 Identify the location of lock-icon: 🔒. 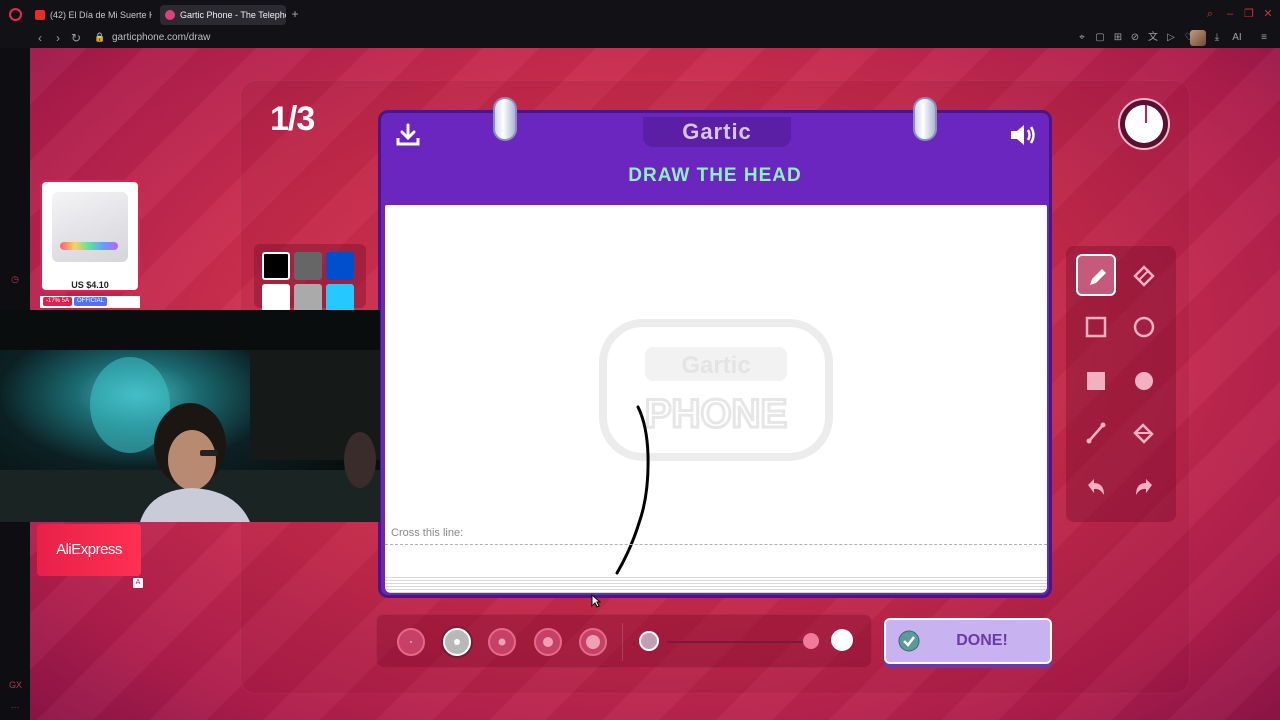
(100, 37).